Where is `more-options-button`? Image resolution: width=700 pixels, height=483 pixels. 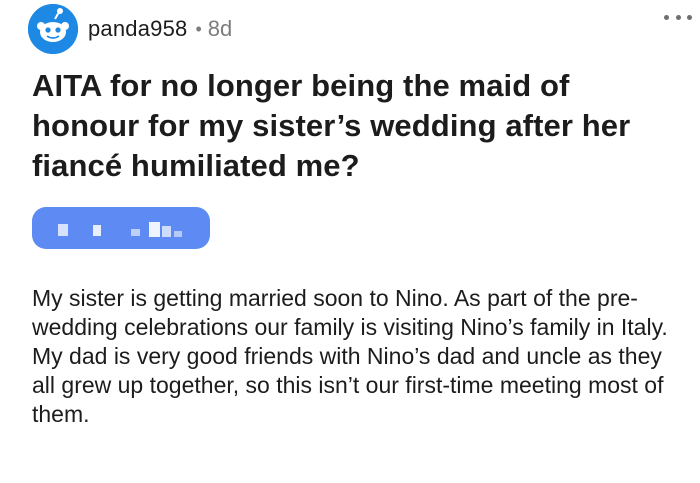 more-options-button is located at coordinates (678, 17).